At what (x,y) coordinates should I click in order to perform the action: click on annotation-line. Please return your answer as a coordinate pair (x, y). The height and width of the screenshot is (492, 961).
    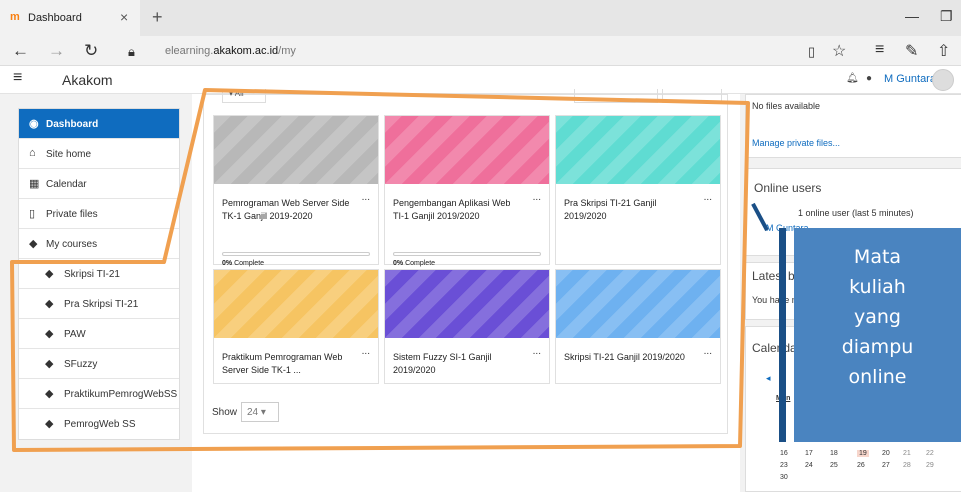
    Looking at the image, I should click on (782, 335).